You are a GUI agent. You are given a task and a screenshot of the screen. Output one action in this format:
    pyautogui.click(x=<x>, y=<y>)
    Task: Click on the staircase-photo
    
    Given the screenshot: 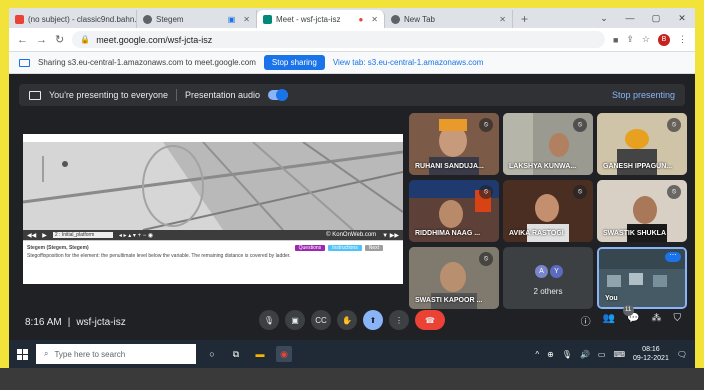 What is the action you would take?
    pyautogui.click(x=213, y=186)
    